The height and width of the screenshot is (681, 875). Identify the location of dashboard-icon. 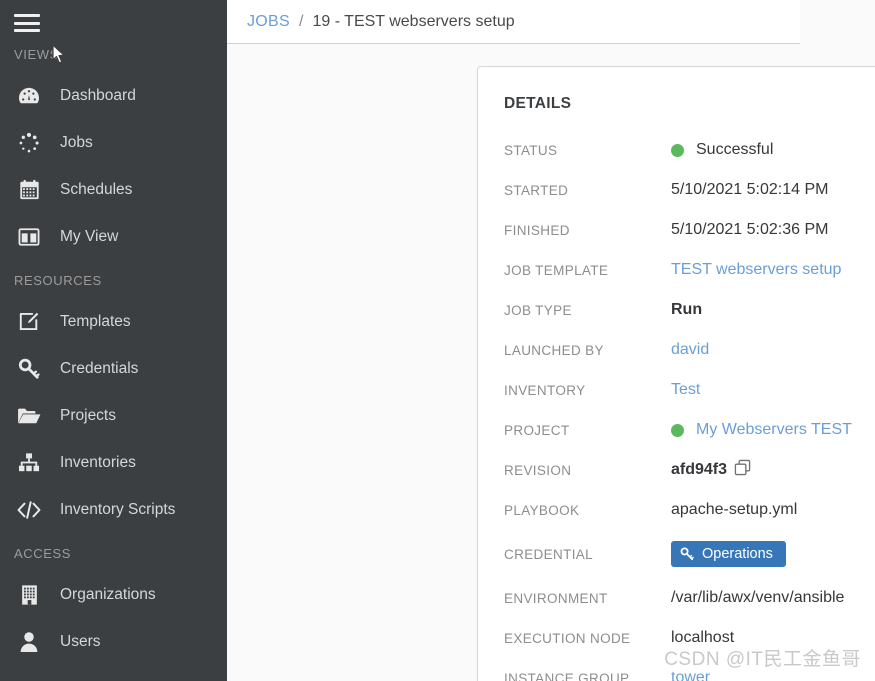
(29, 96).